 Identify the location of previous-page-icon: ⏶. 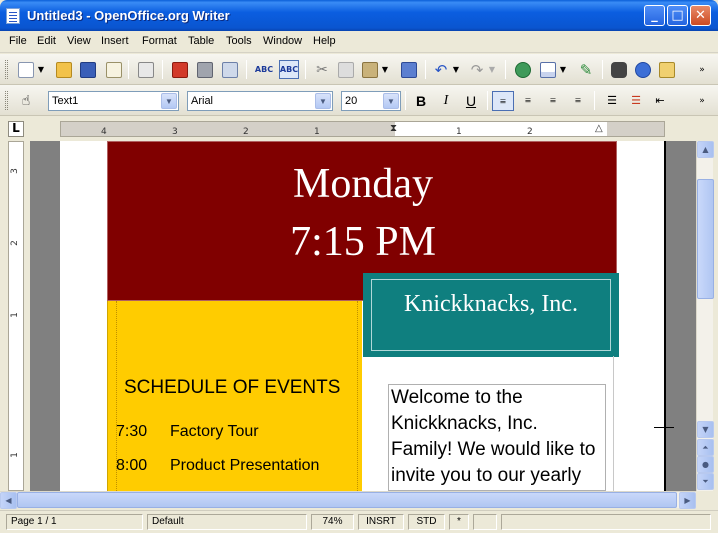
(705, 447).